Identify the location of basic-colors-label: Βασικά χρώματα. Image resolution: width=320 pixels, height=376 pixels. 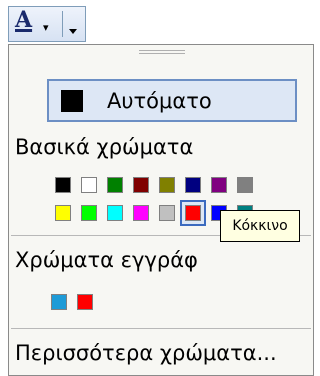
(104, 147).